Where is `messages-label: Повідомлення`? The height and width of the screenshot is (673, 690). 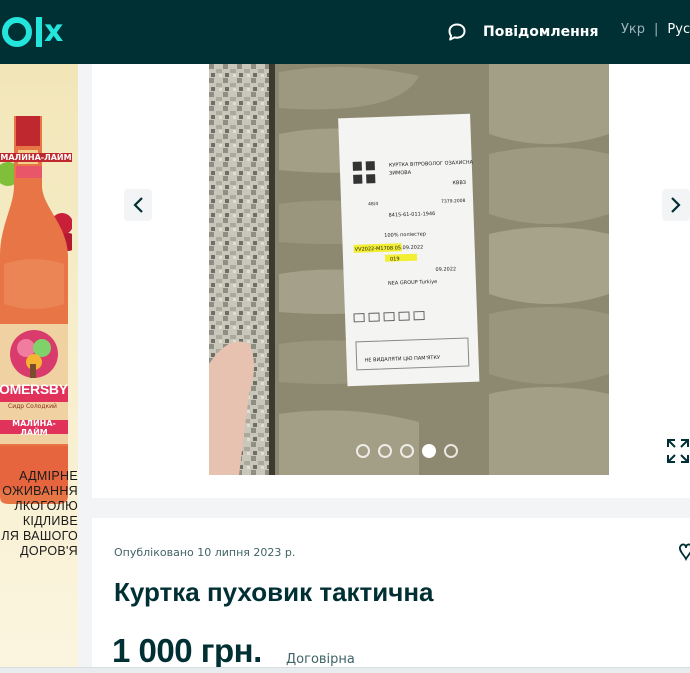 messages-label: Повідомлення is located at coordinates (541, 32).